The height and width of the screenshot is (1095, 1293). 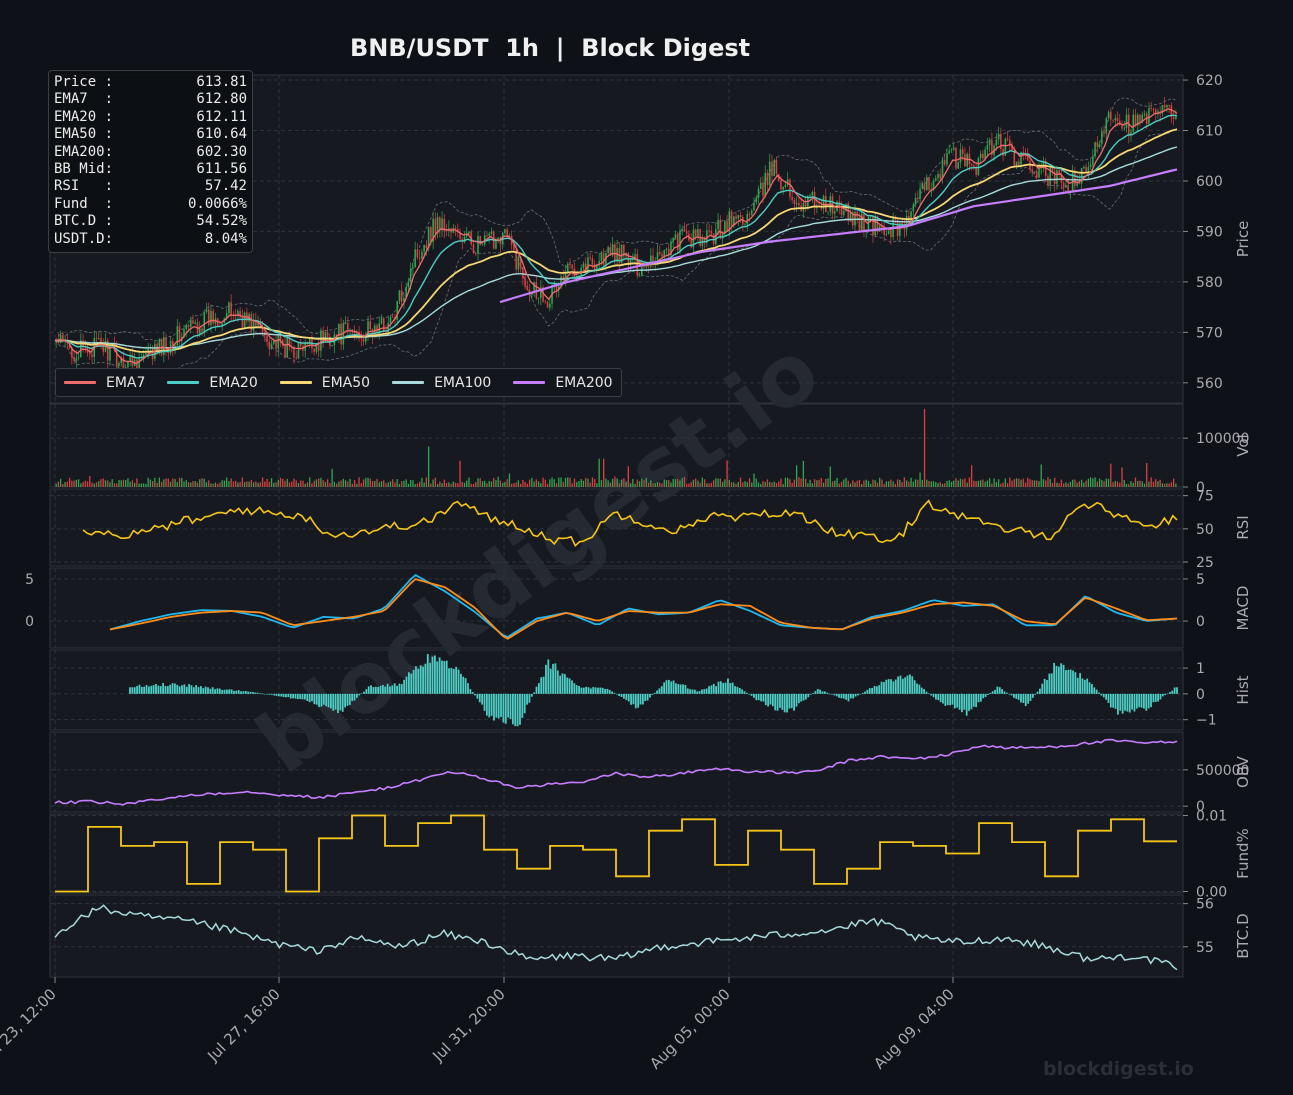 I want to click on axis-label-obv: OBV, so click(x=1243, y=771).